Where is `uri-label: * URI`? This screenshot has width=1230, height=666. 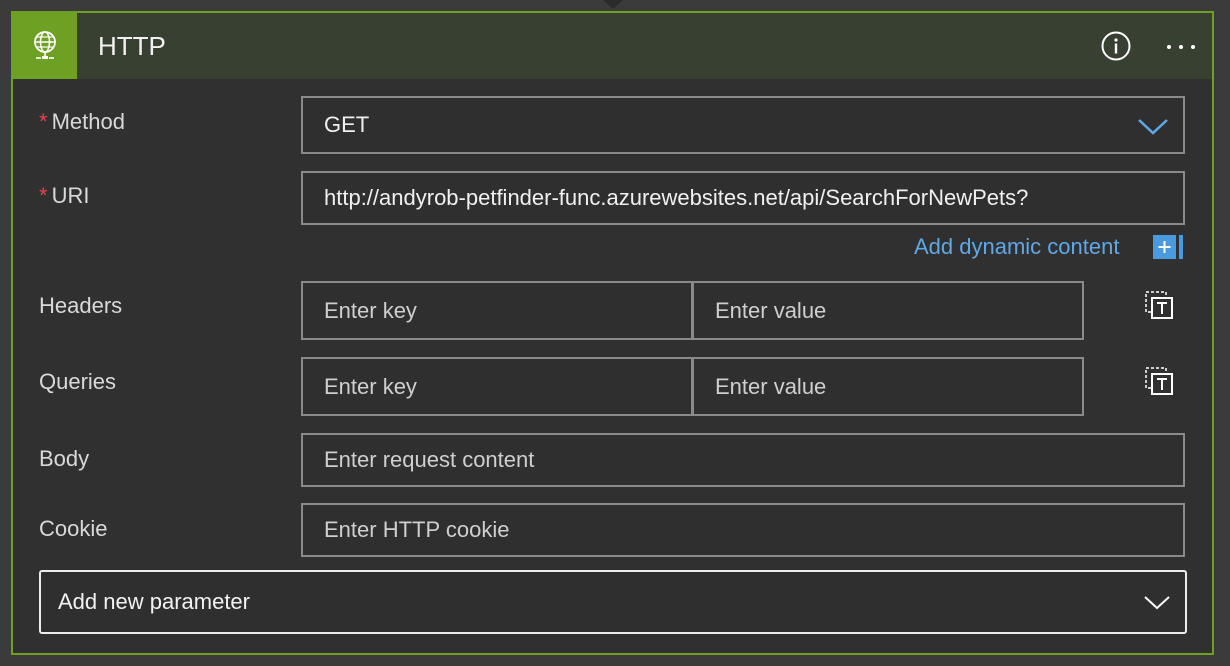 uri-label: * URI is located at coordinates (64, 196).